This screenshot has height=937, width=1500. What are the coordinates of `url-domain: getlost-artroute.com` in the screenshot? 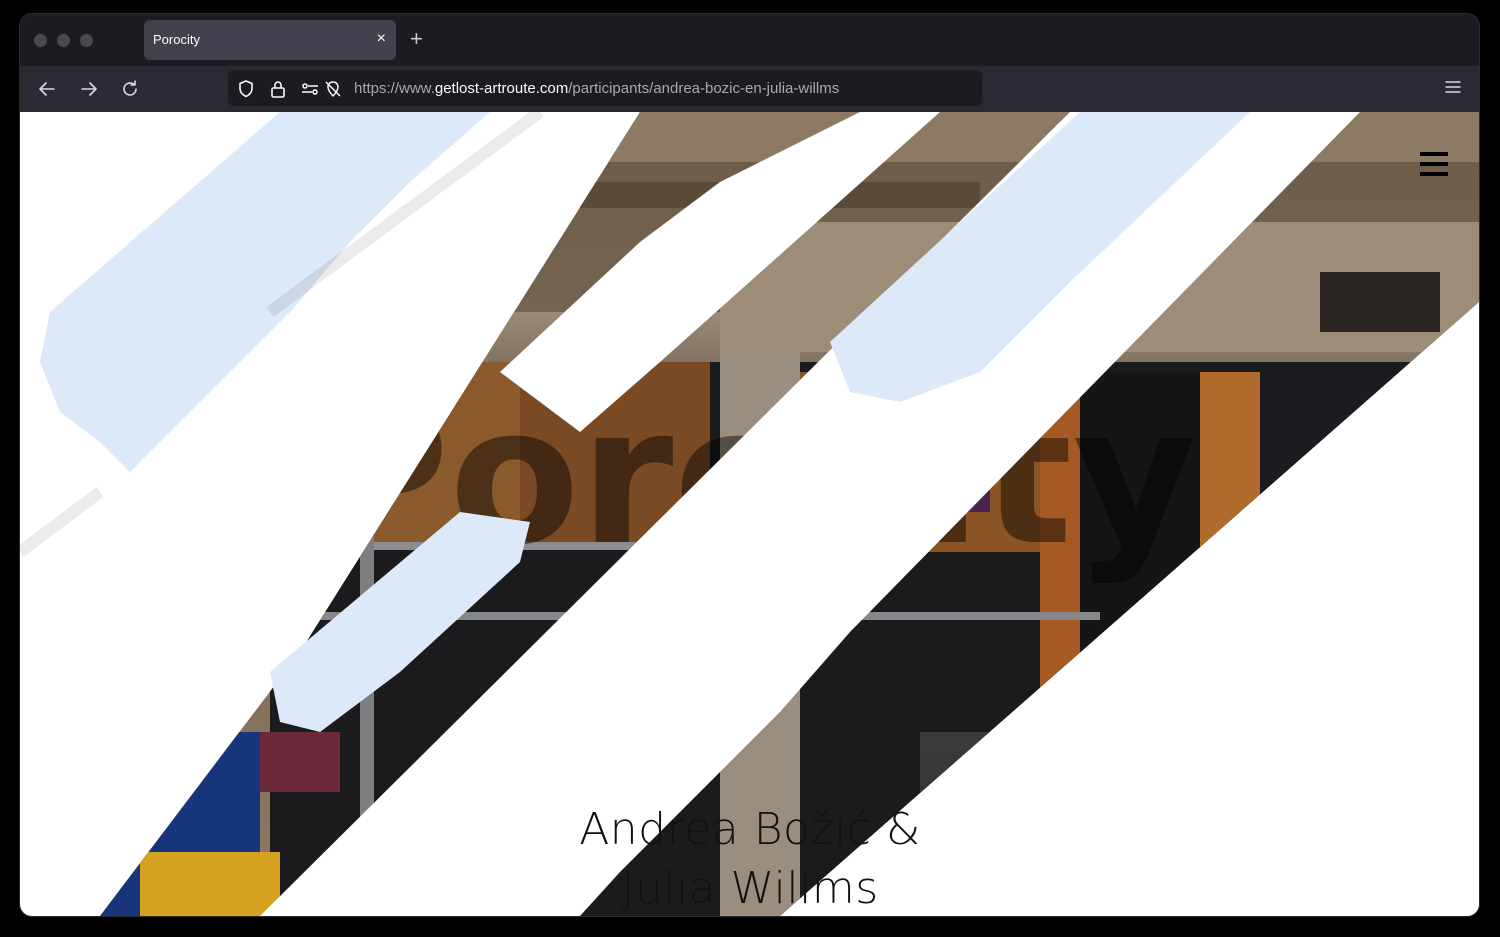 It's located at (501, 88).